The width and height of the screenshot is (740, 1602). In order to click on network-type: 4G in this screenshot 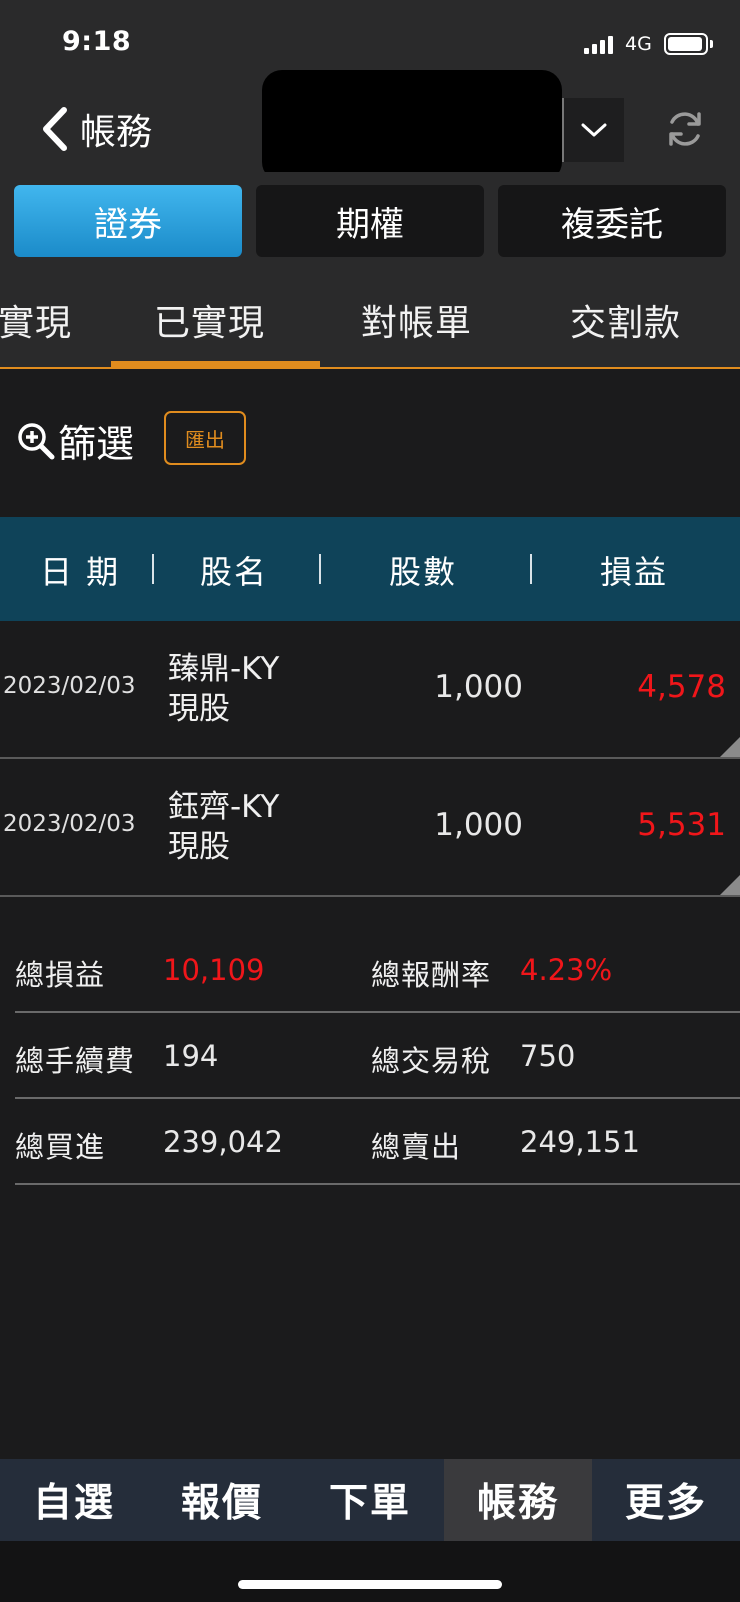, I will do `click(638, 44)`.